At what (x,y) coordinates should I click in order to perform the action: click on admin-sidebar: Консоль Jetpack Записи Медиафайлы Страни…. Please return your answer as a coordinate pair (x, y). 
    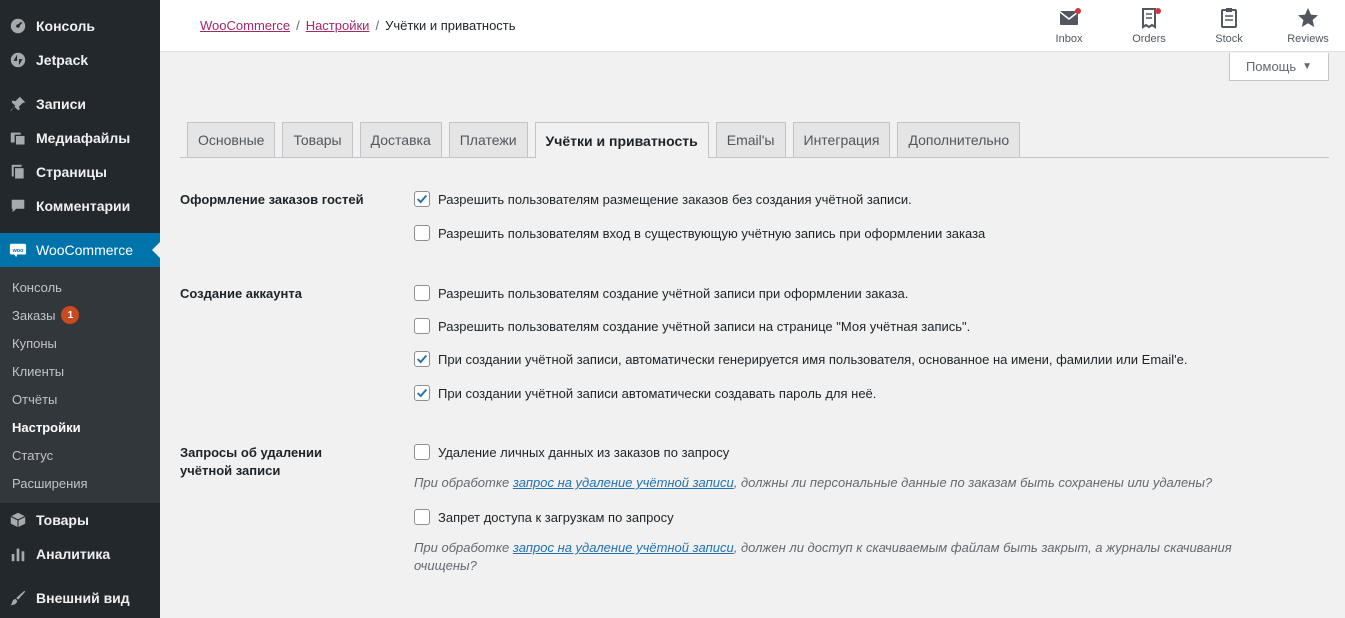
    Looking at the image, I should click on (80, 309).